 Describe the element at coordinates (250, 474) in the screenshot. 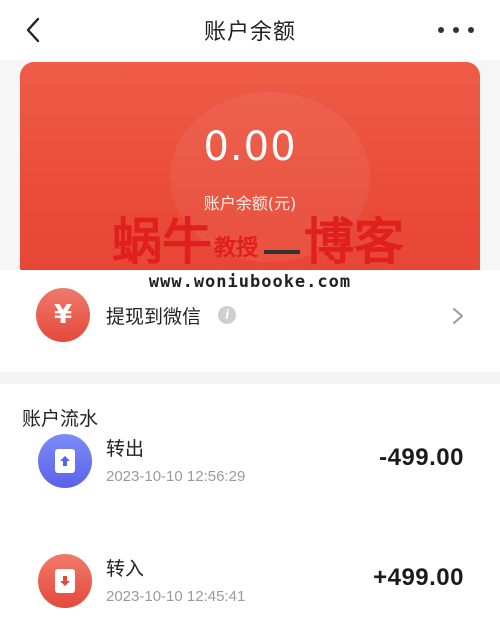

I see `flow-item: 转出 2023-10-10 12:56:29 -499.00` at that location.